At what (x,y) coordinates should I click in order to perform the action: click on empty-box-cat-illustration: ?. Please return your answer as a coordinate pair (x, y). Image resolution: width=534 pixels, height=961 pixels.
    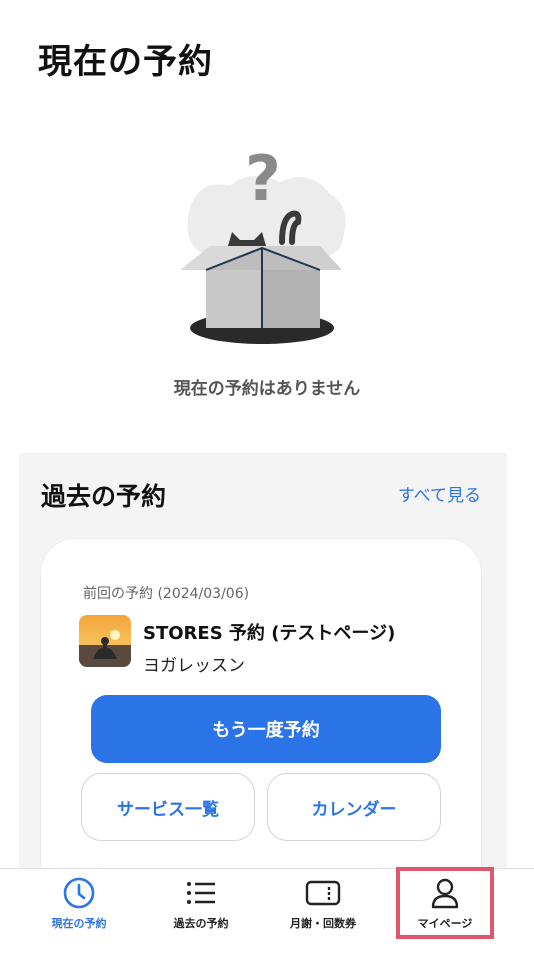
    Looking at the image, I should click on (263, 243).